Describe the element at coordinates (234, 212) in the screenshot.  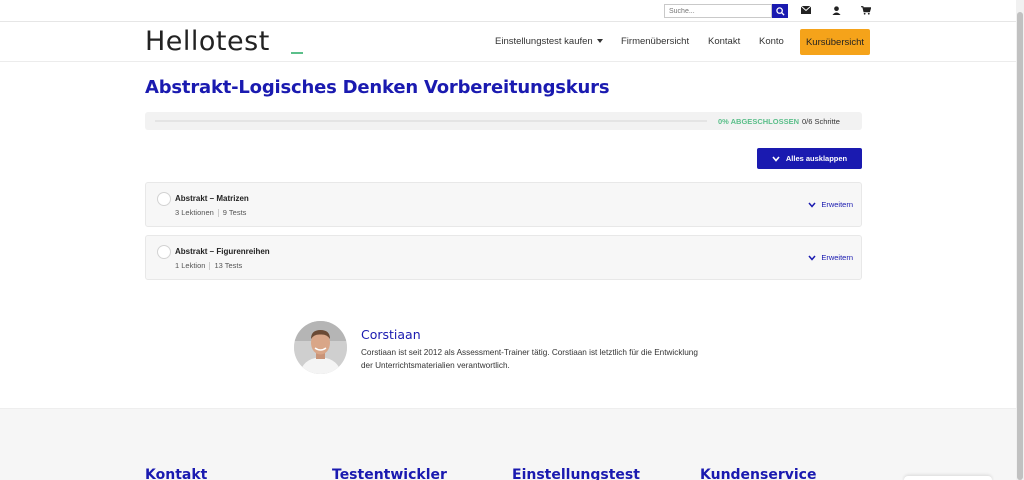
I see `section-tests-count: 9 Tests` at that location.